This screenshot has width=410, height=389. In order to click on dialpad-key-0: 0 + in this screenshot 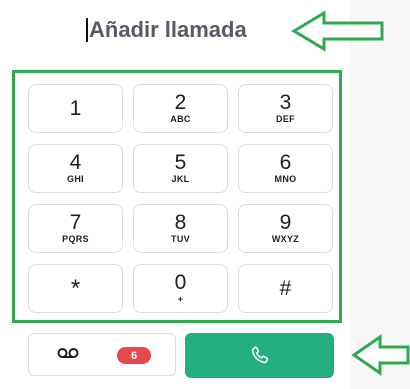, I will do `click(180, 288)`.